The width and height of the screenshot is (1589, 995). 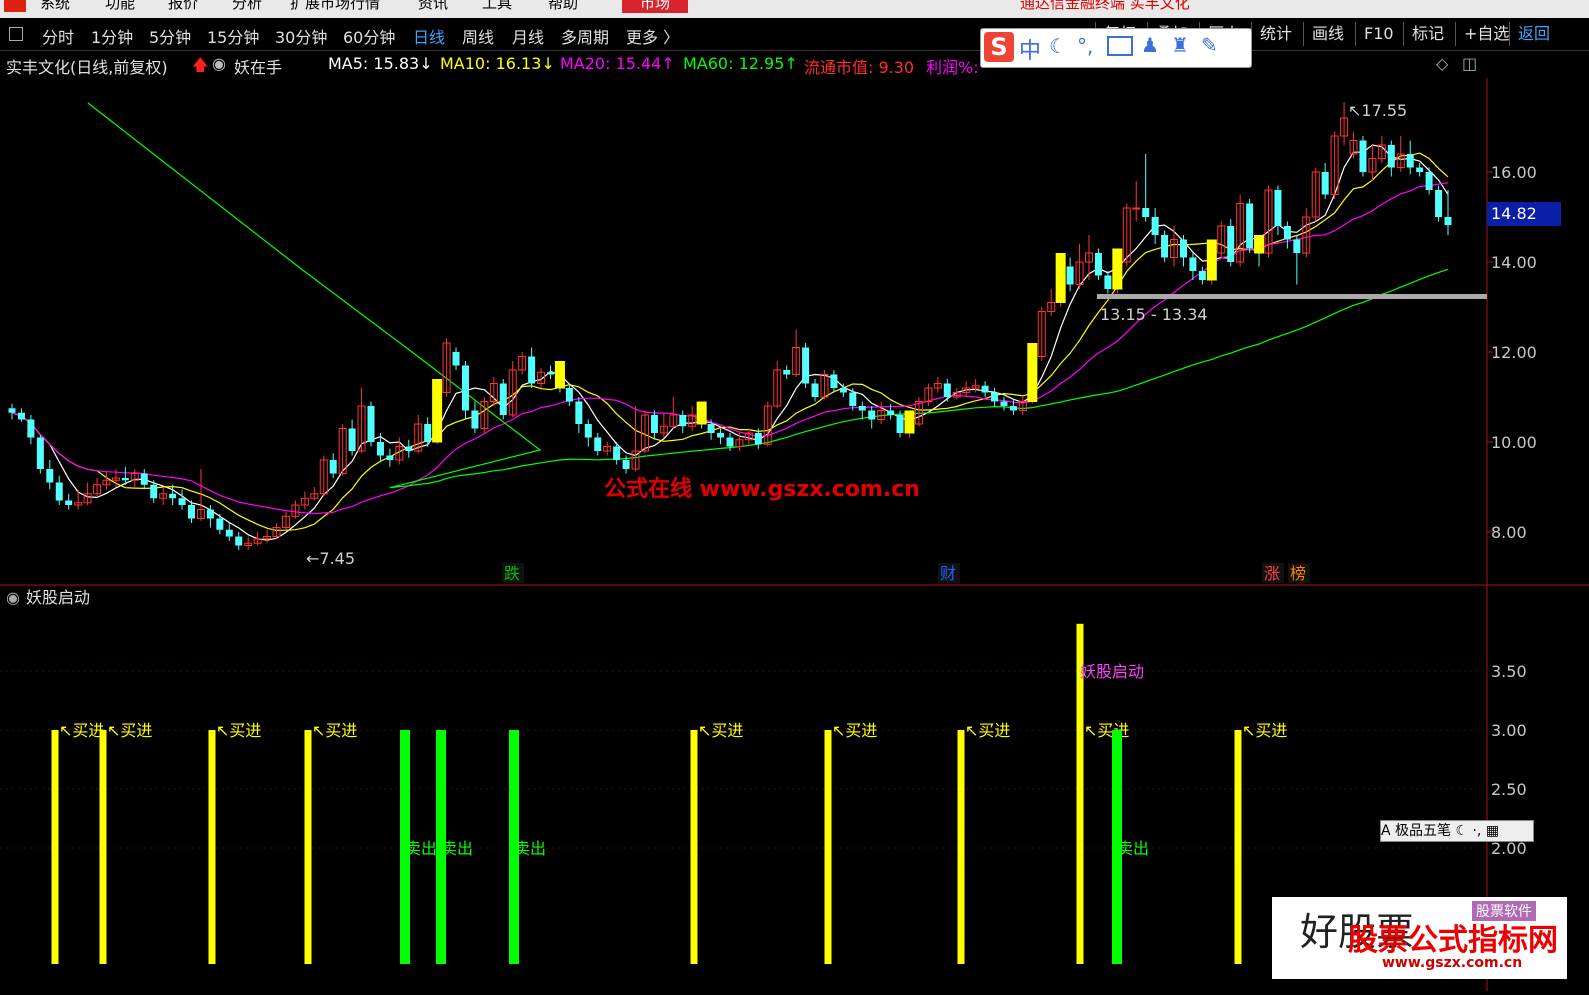 I want to click on support-band, so click(x=1292, y=296).